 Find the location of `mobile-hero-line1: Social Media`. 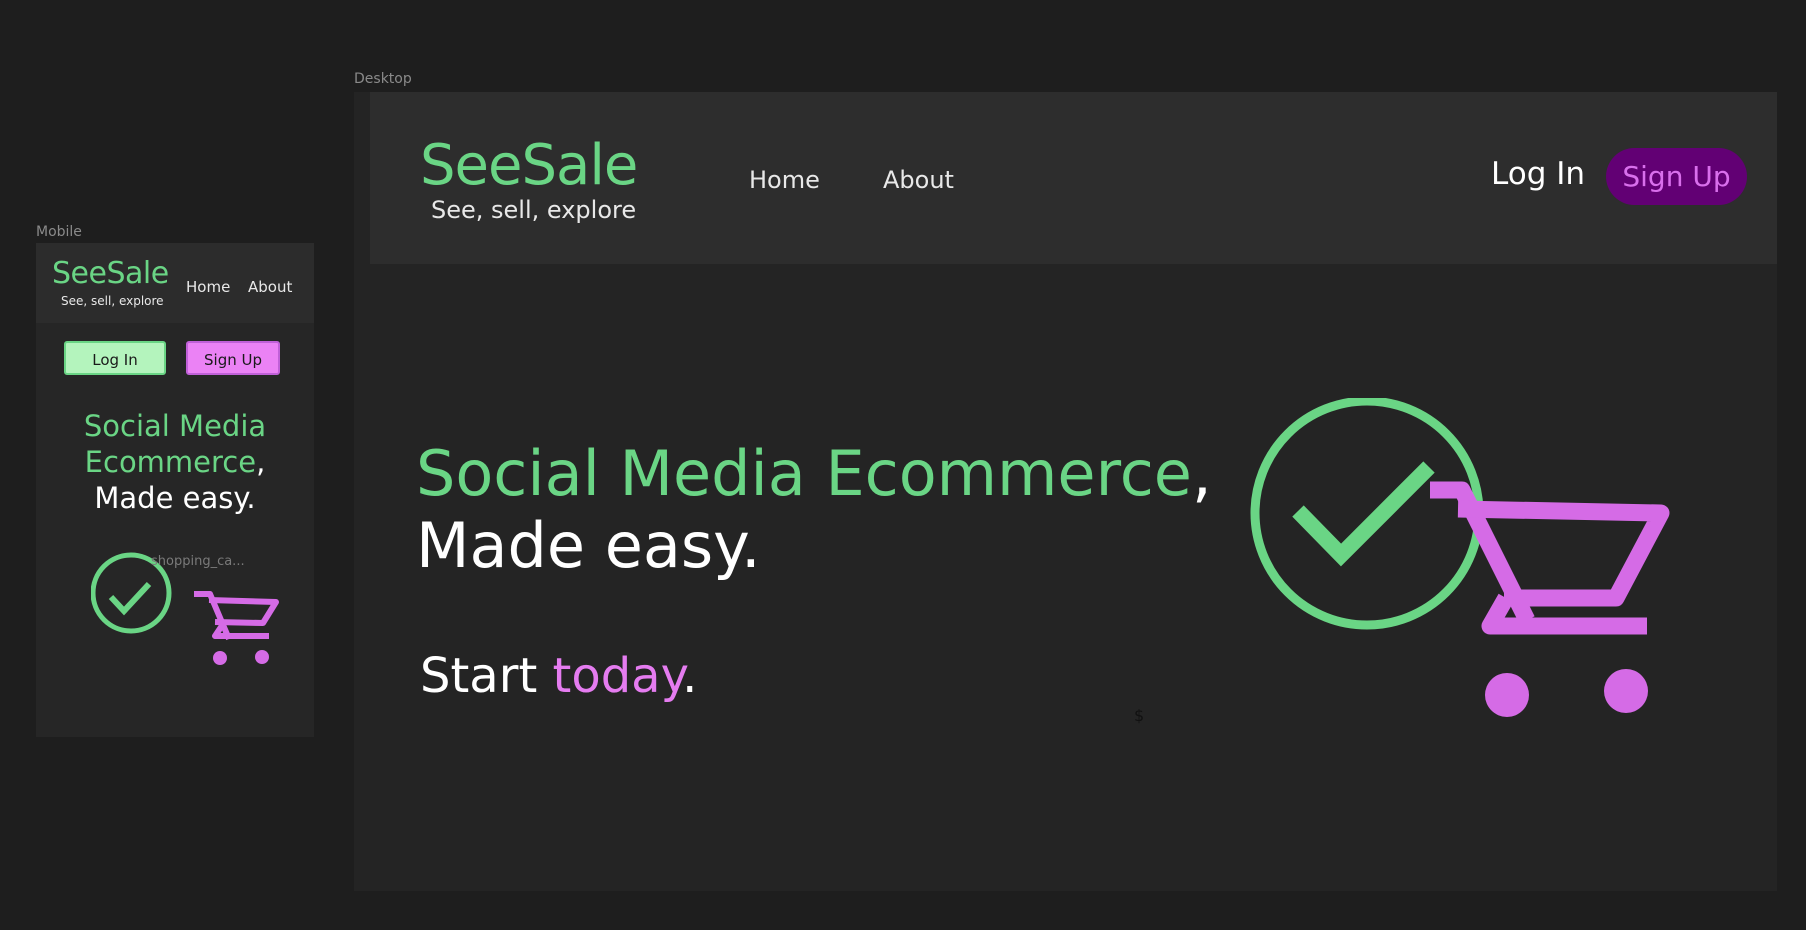

mobile-hero-line1: Social Media is located at coordinates (175, 426).